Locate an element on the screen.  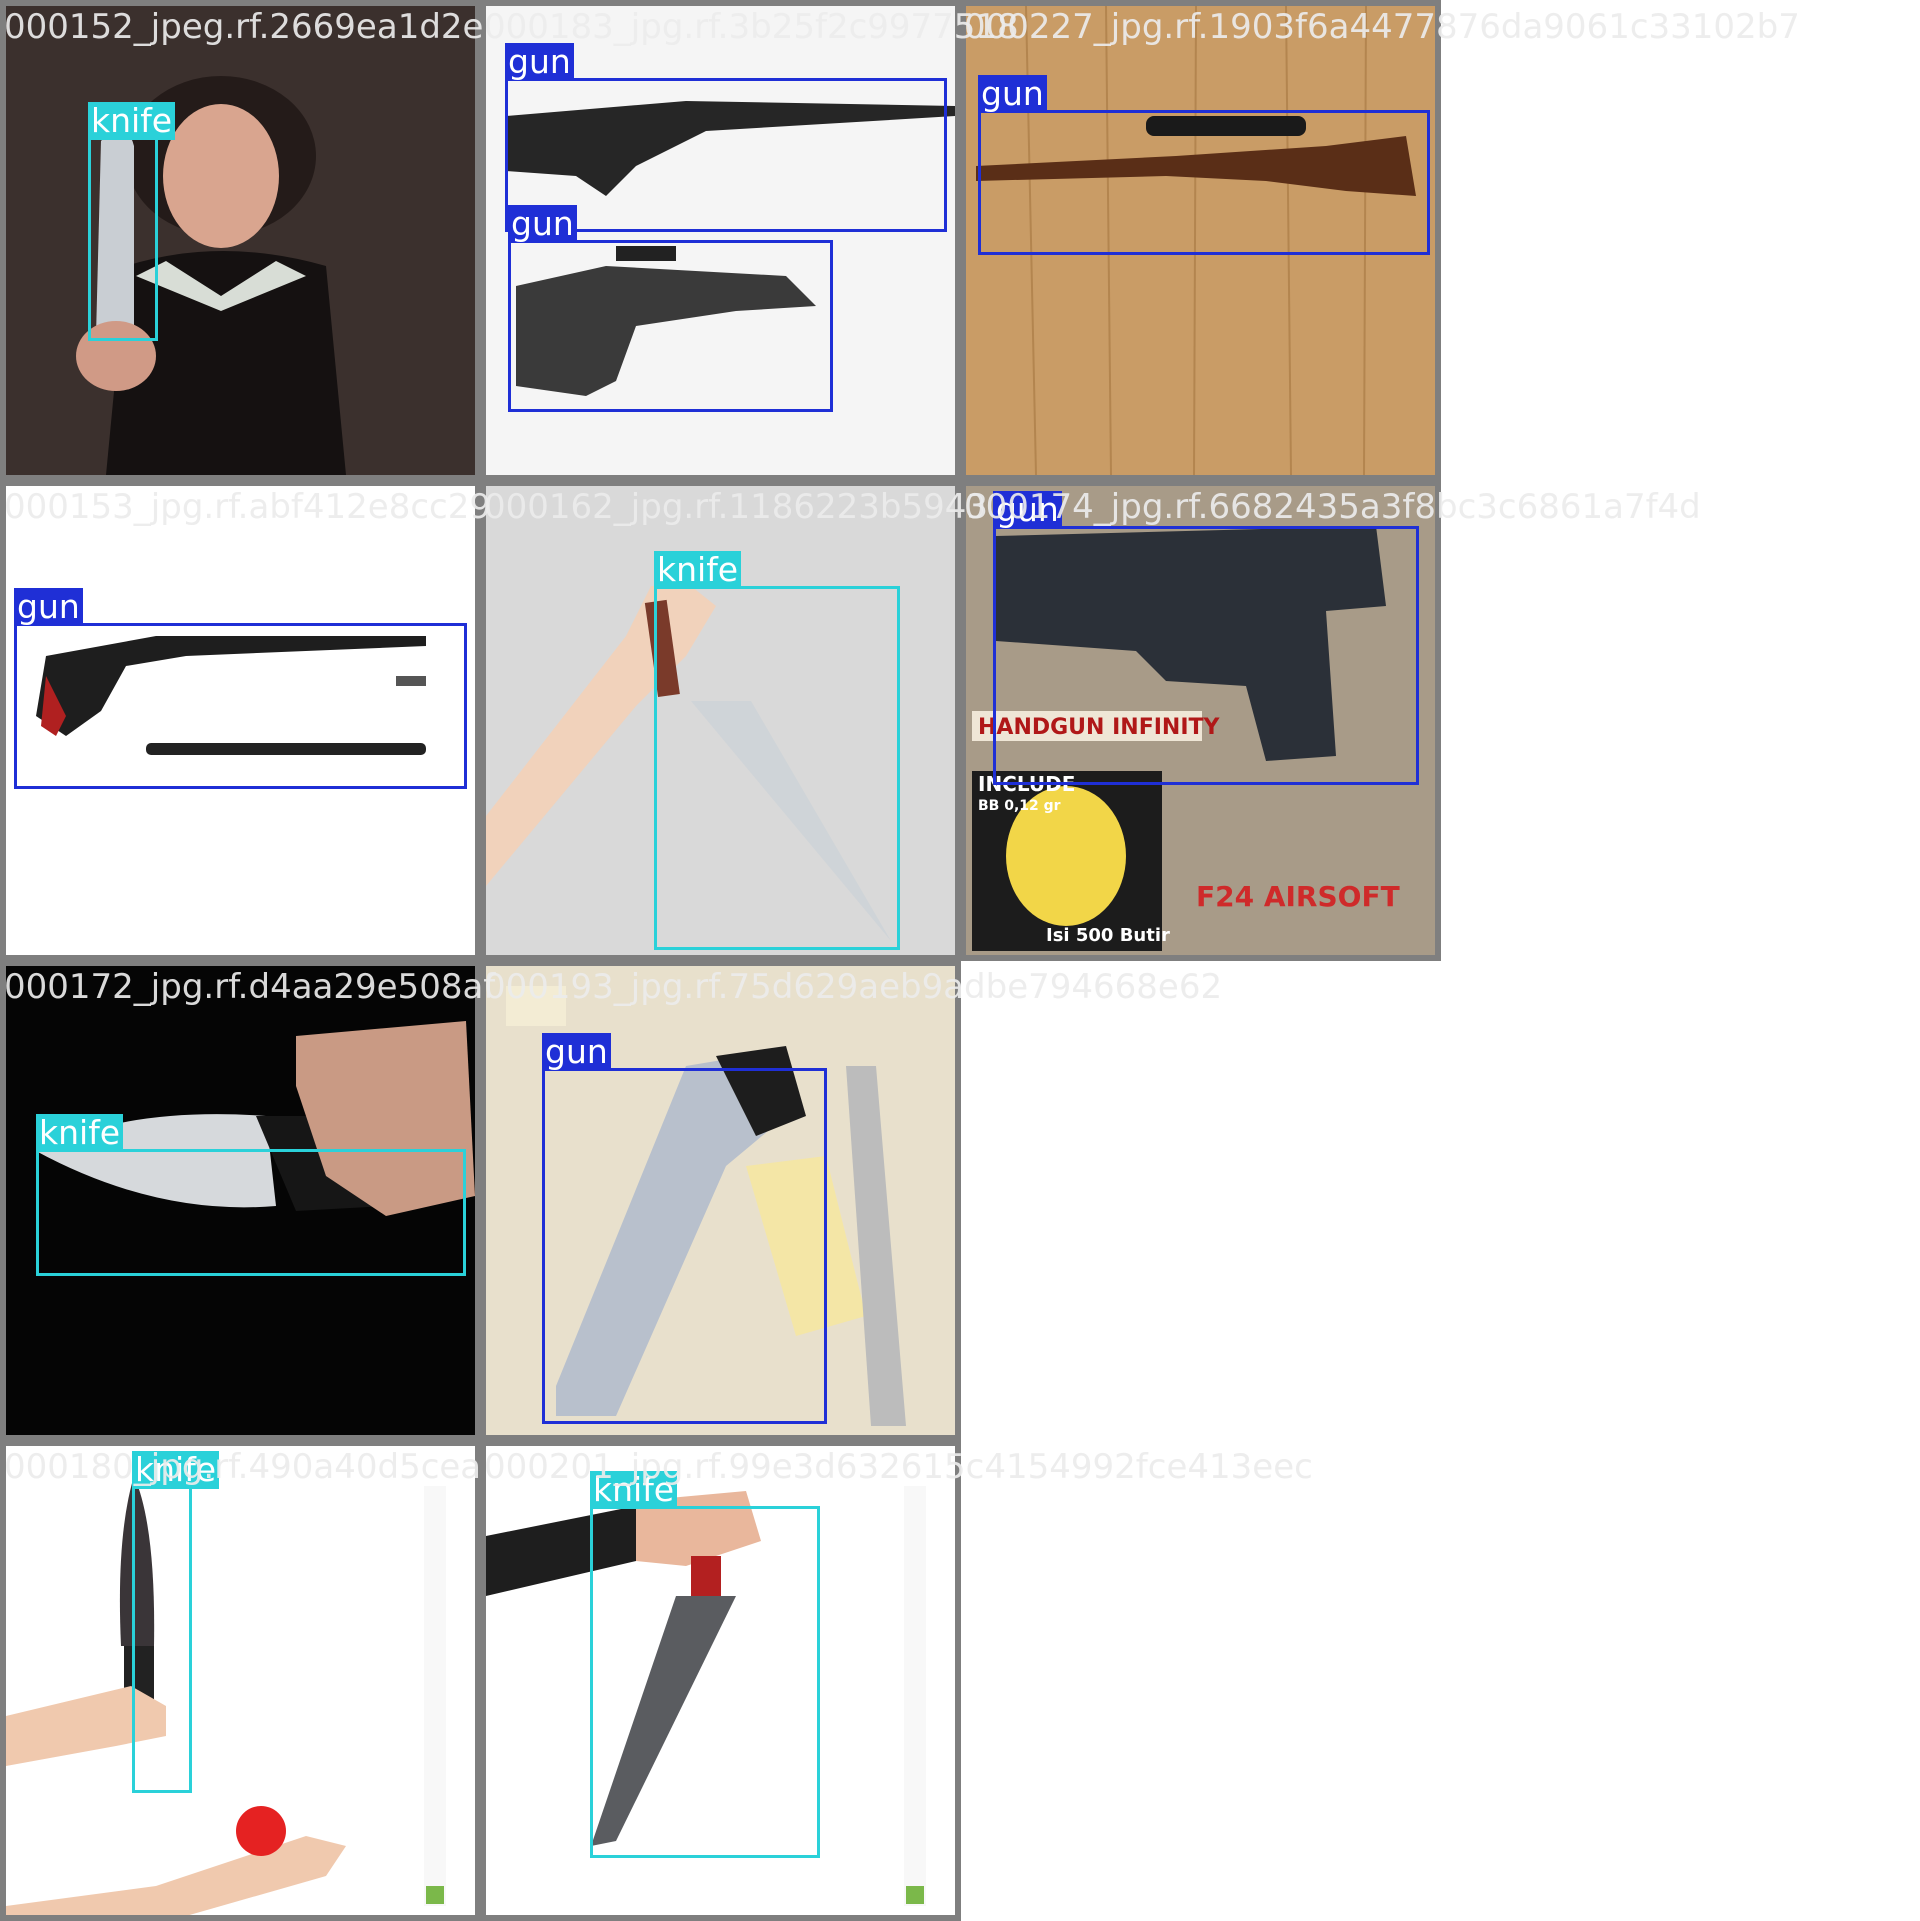
svg-text: F24 AIRSOFT is located at coordinates (1298, 896).